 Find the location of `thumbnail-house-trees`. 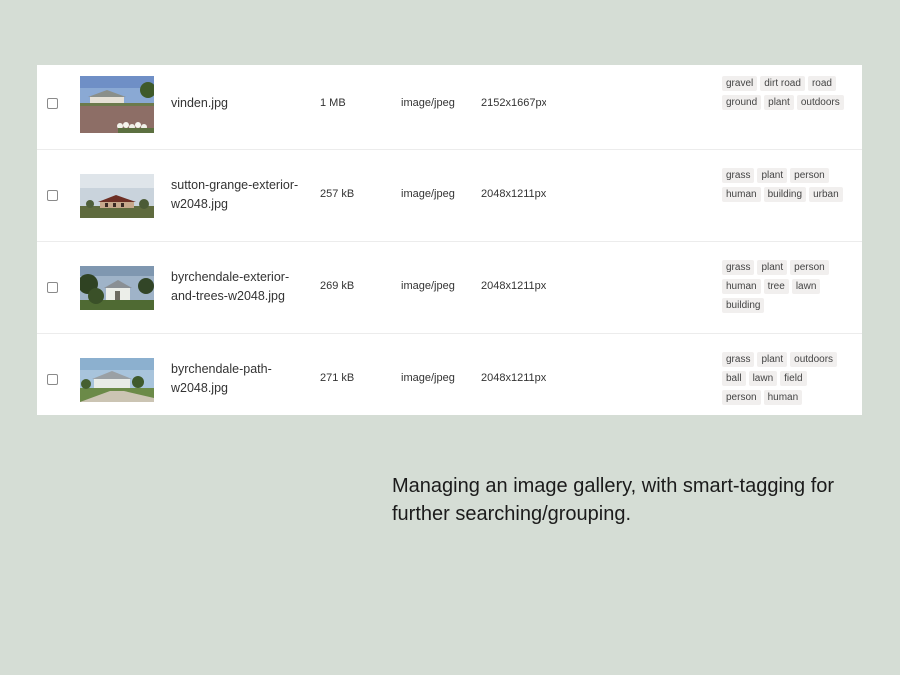

thumbnail-house-trees is located at coordinates (117, 288).